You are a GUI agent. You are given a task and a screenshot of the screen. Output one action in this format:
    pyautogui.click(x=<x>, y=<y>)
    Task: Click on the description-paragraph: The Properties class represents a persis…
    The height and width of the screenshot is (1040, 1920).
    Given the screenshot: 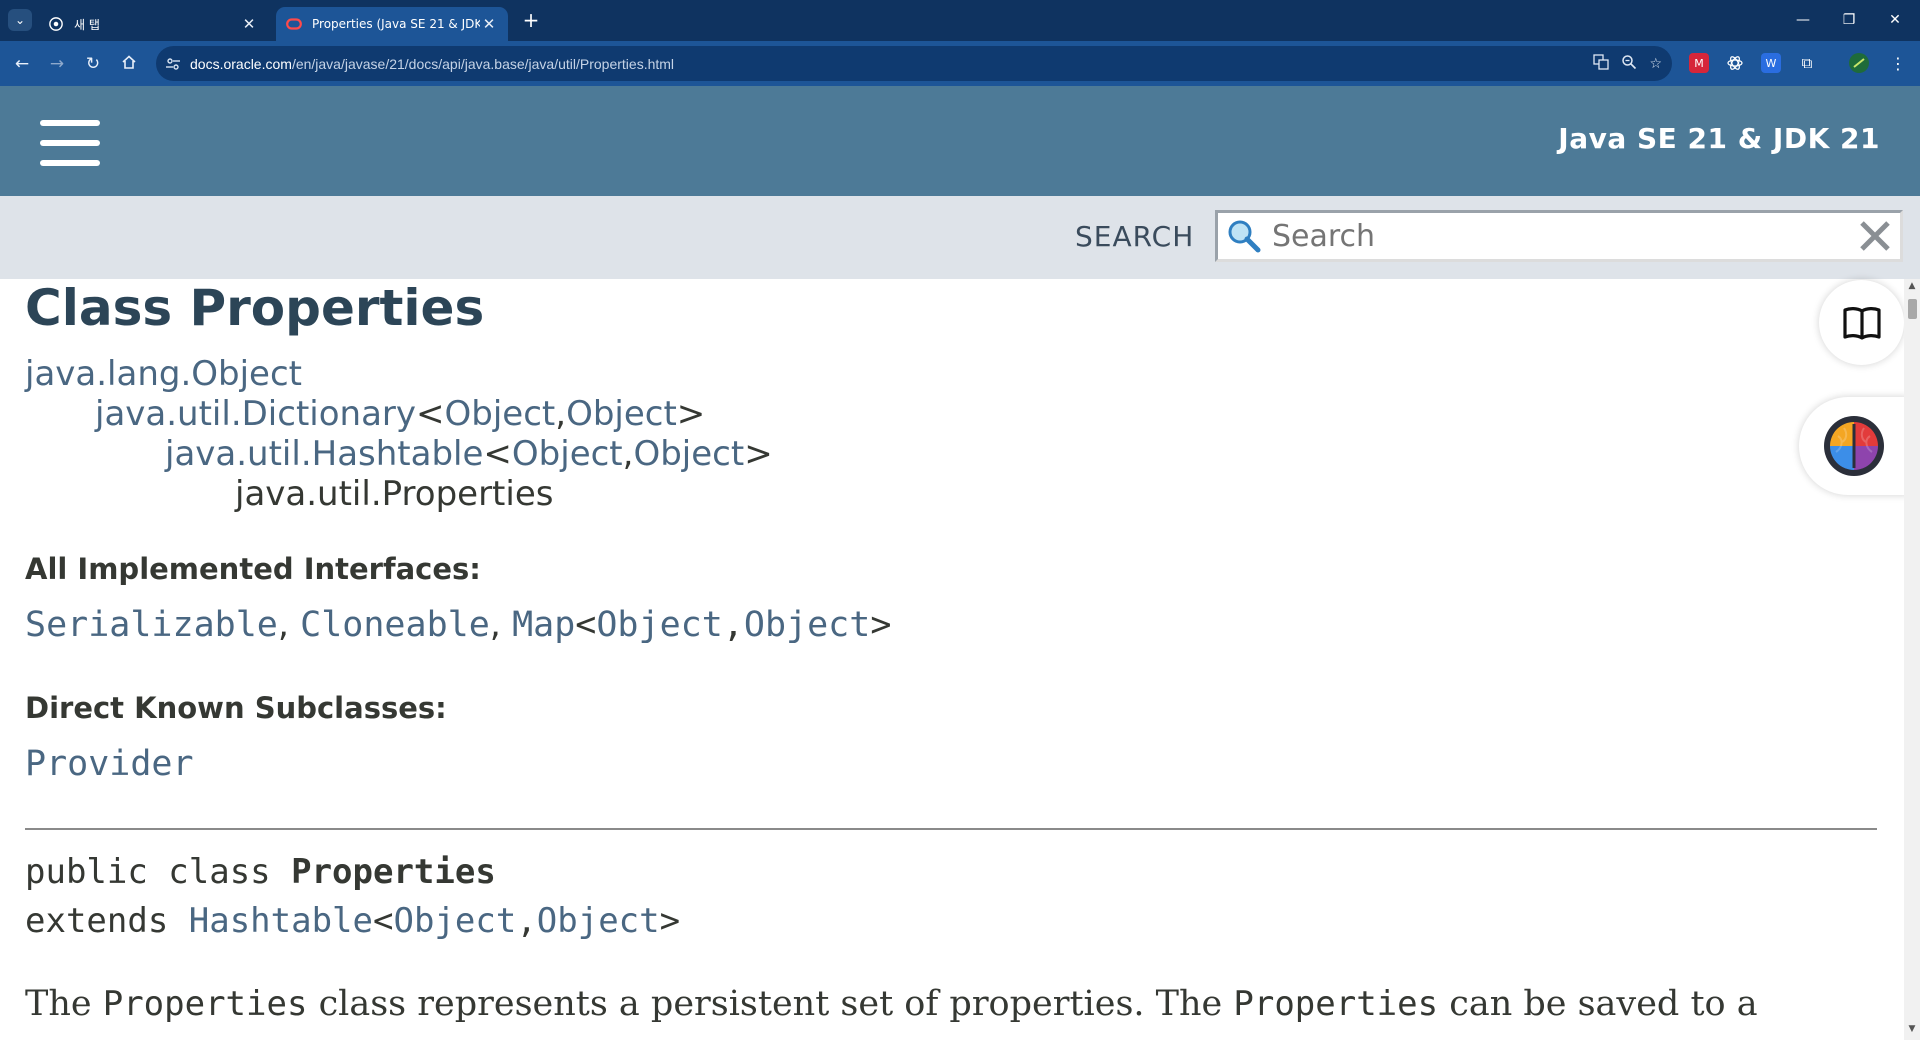 What is the action you would take?
    pyautogui.click(x=891, y=1004)
    